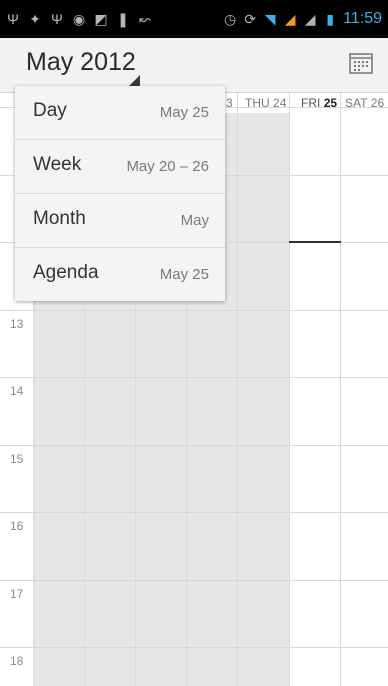  I want to click on menu-item-agenda: Agenda May 25, so click(120, 274).